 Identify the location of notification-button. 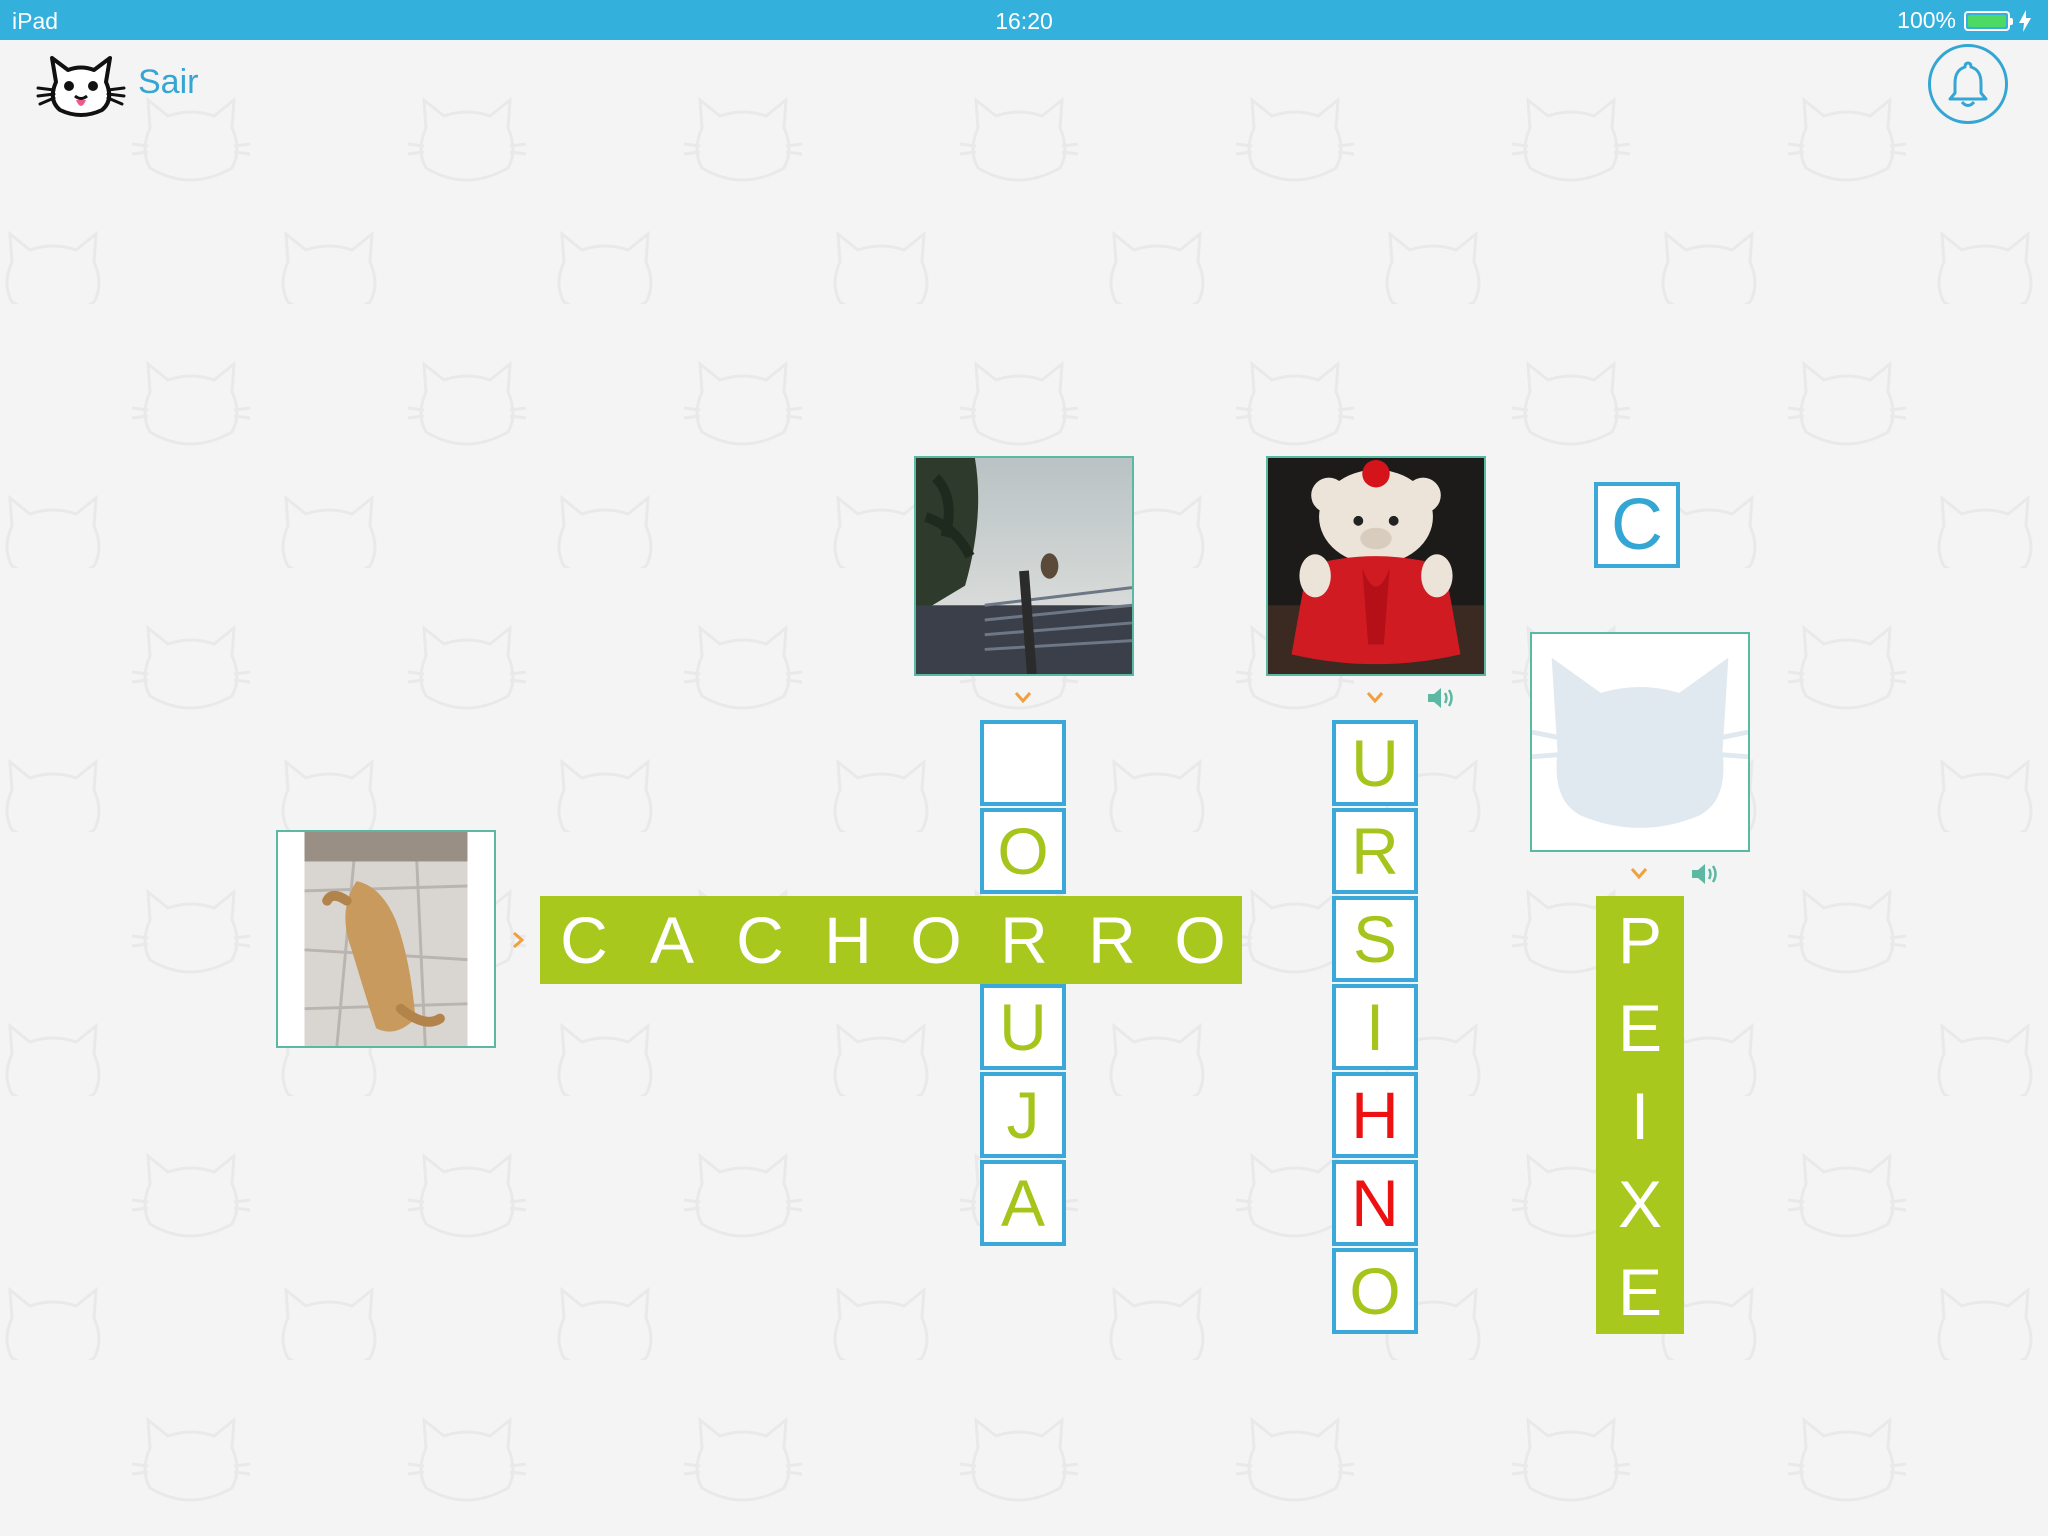
(1968, 84).